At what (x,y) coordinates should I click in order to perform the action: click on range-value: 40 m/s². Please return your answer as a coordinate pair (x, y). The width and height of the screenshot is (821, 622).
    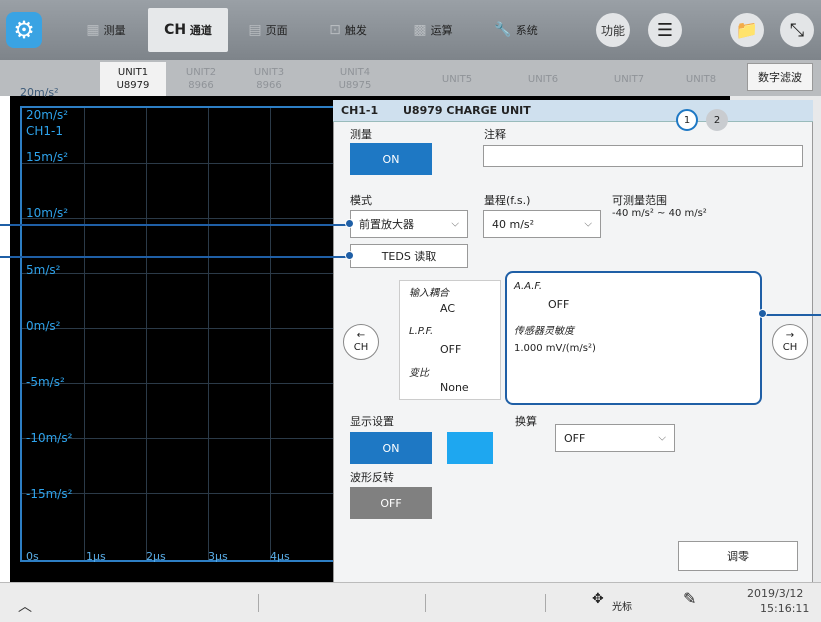
    Looking at the image, I should click on (513, 224).